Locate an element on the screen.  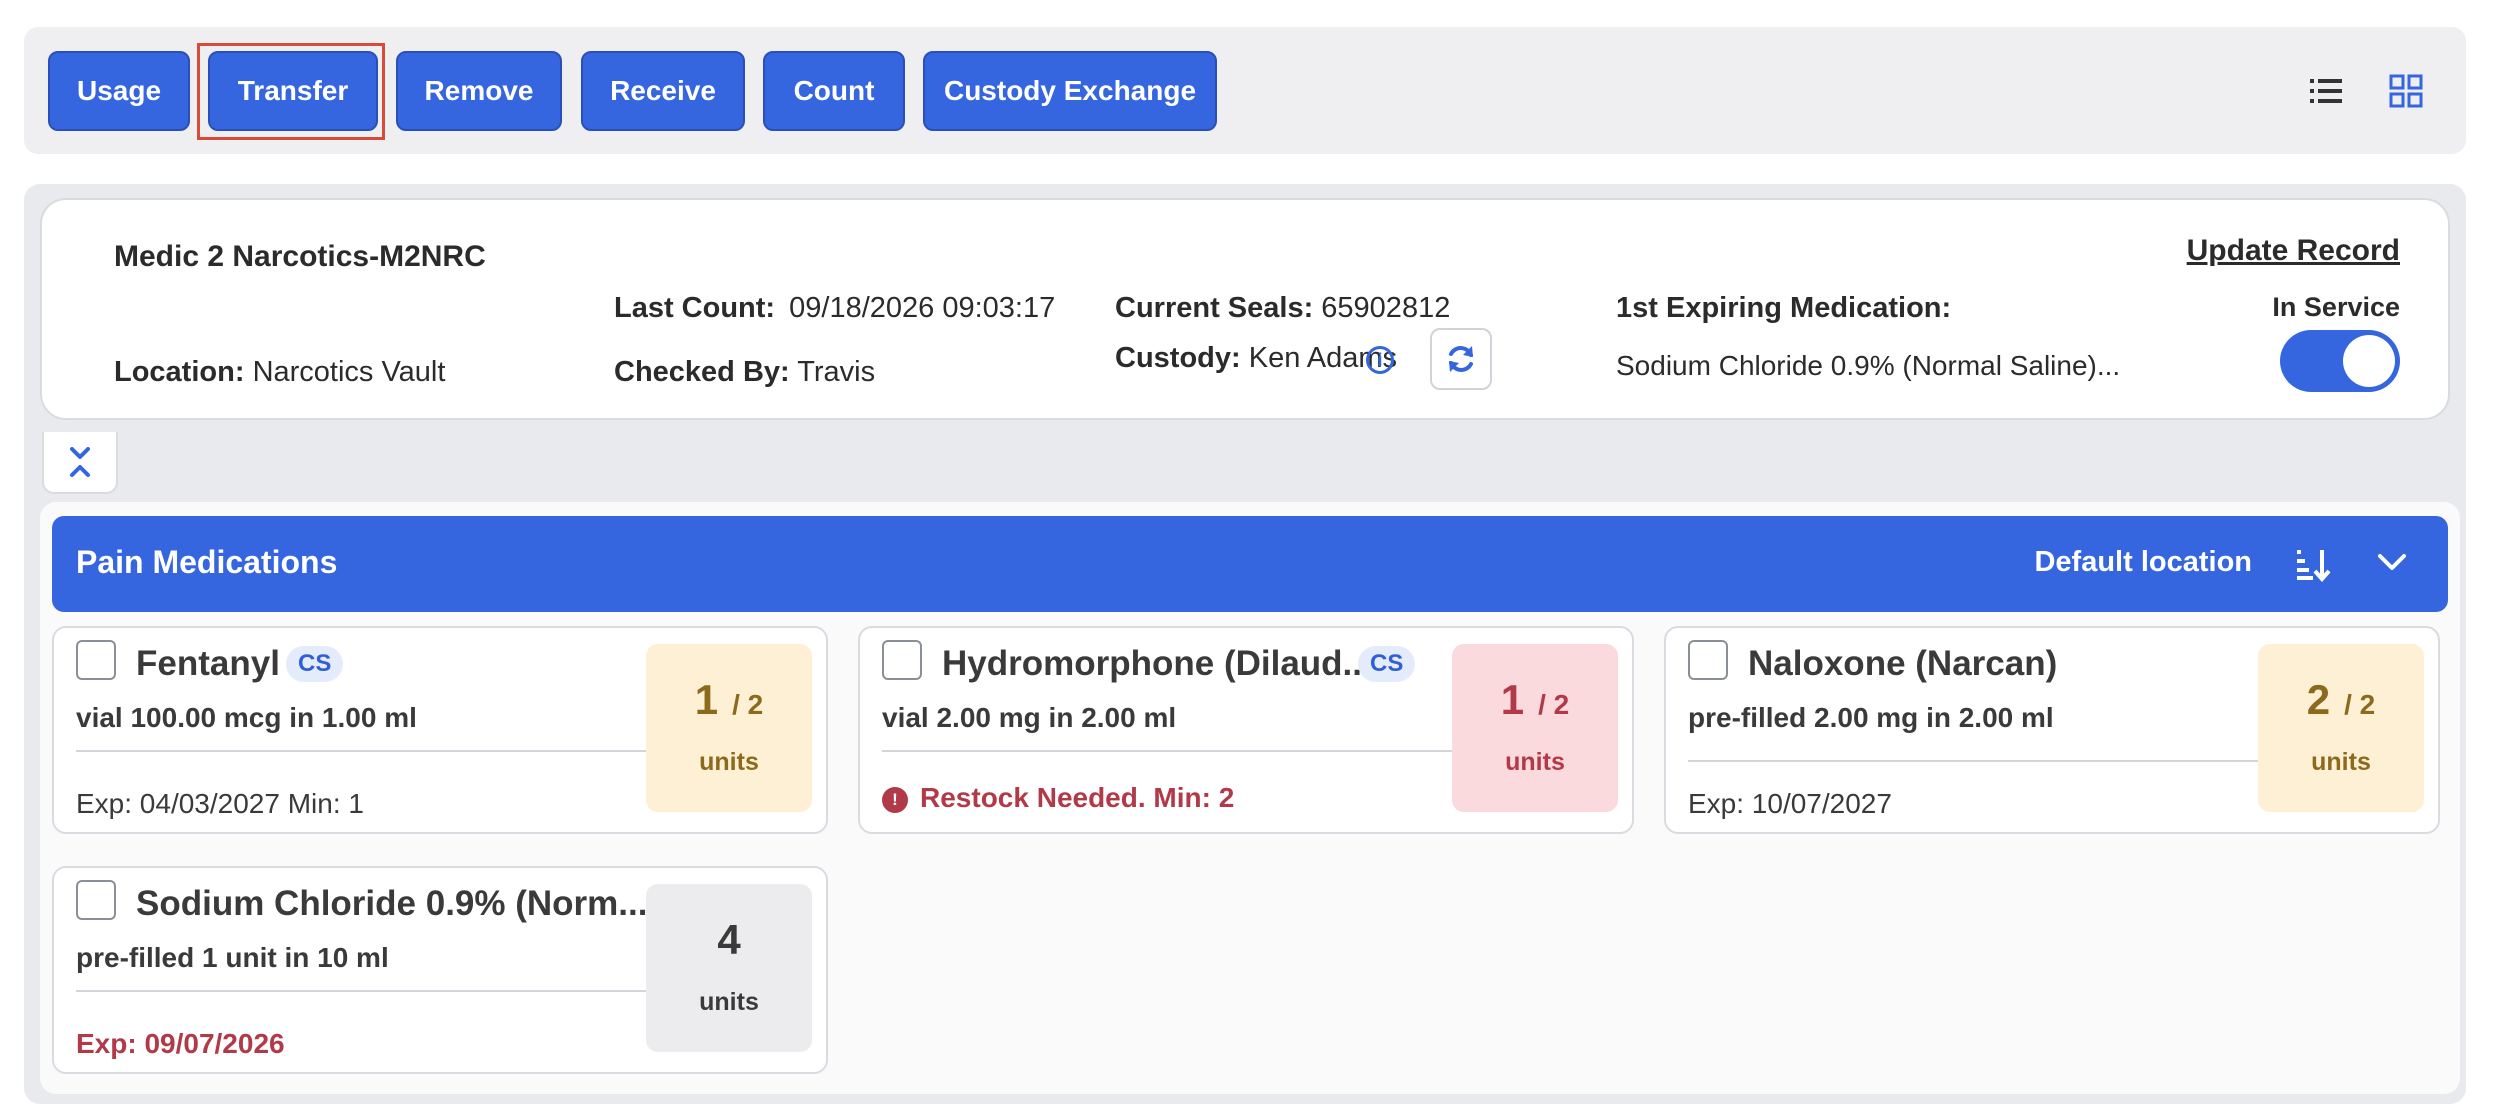
service-label: In Service is located at coordinates (2336, 307).